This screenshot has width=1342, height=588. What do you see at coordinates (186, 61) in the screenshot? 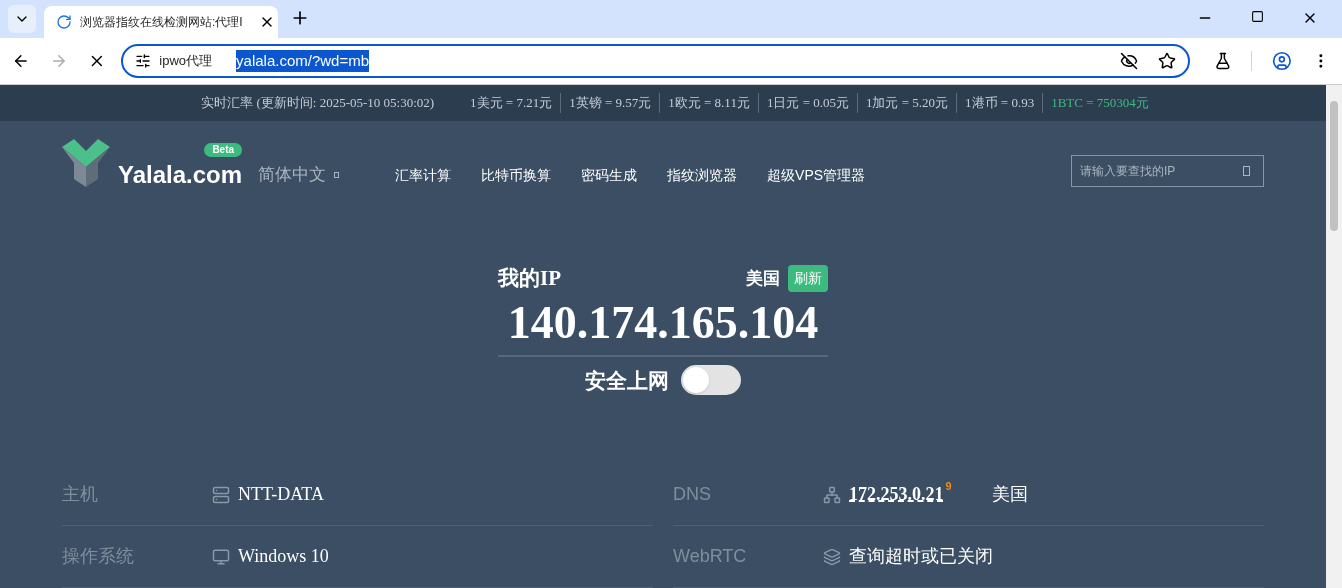
I see `site-chip: ipwo代理` at bounding box center [186, 61].